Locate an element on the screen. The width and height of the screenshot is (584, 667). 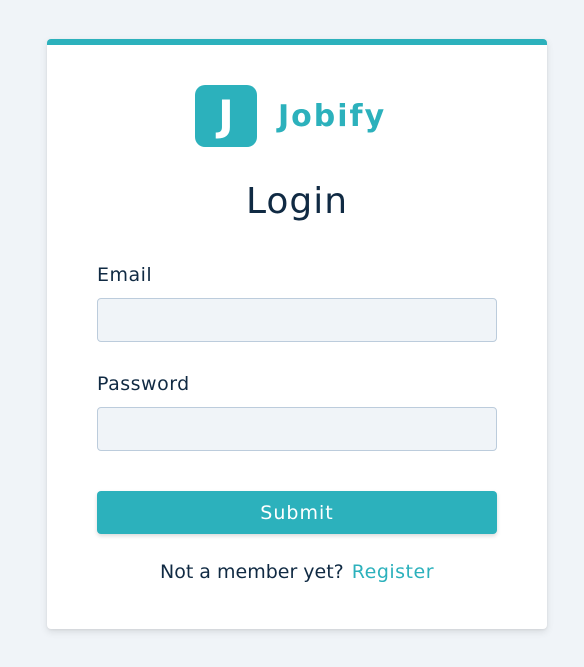
submit-button: Submit is located at coordinates (297, 512).